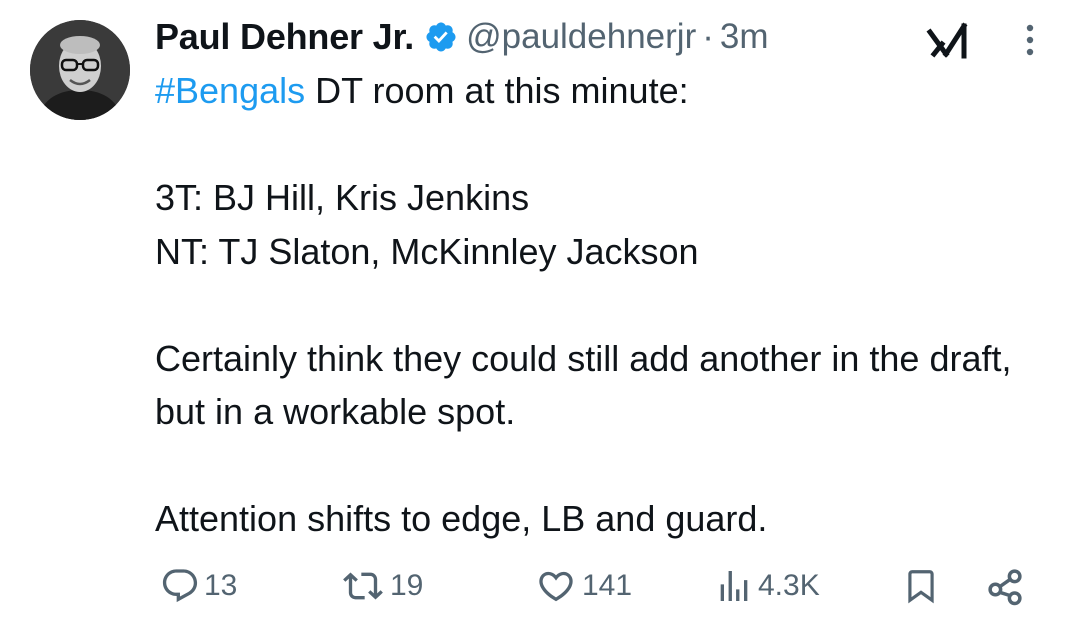 The height and width of the screenshot is (622, 1080). I want to click on author-avatar-image, so click(80, 70).